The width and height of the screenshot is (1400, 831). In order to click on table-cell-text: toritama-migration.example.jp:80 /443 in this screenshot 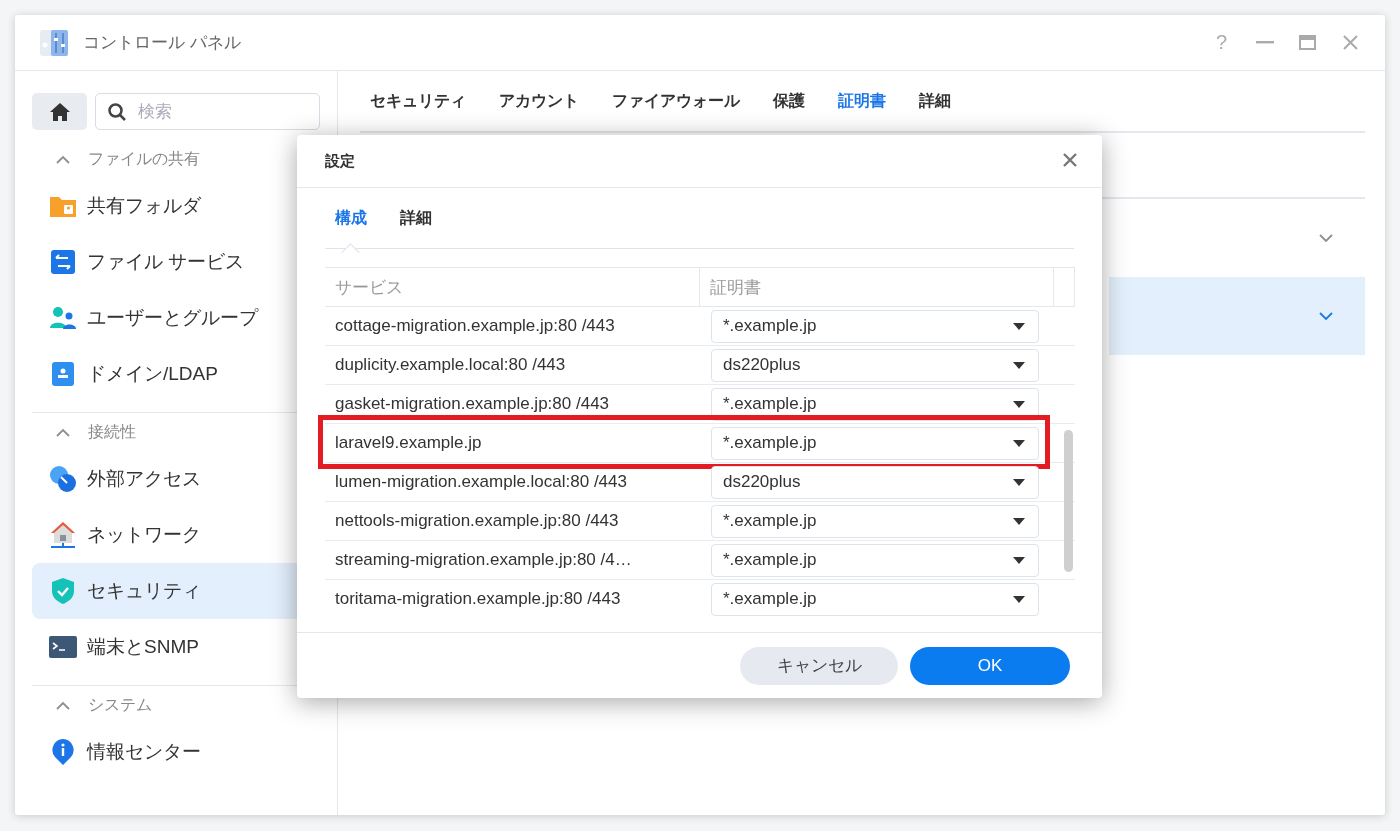, I will do `click(478, 599)`.